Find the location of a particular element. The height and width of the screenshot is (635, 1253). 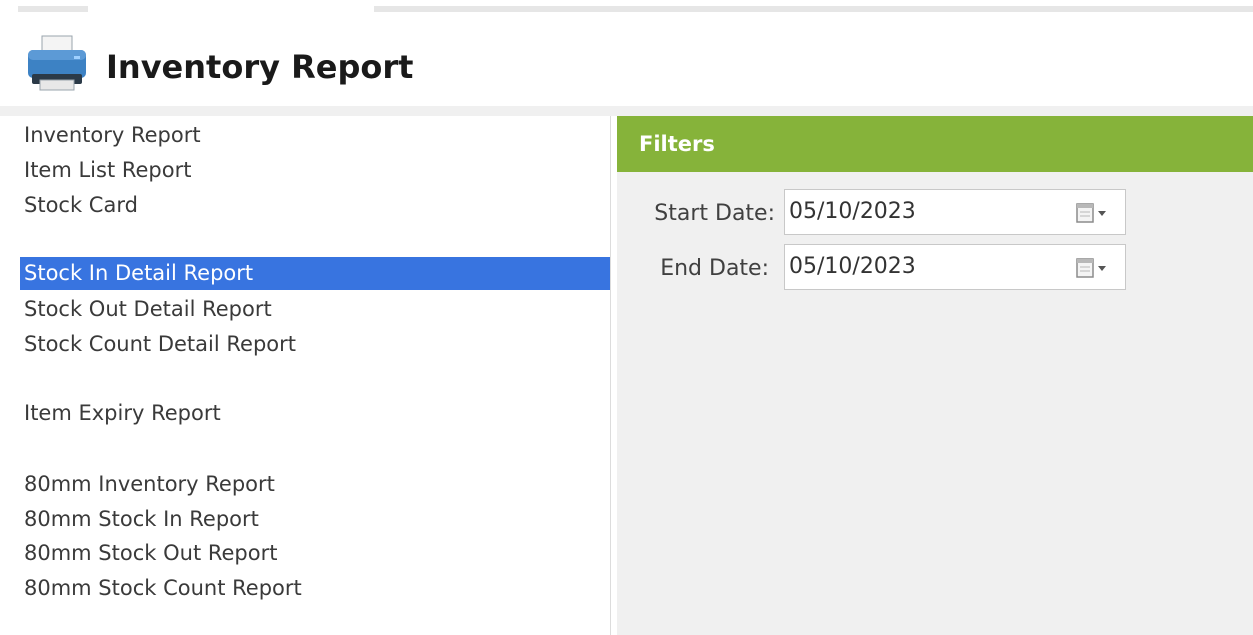

filters-header: Filters is located at coordinates (935, 144).